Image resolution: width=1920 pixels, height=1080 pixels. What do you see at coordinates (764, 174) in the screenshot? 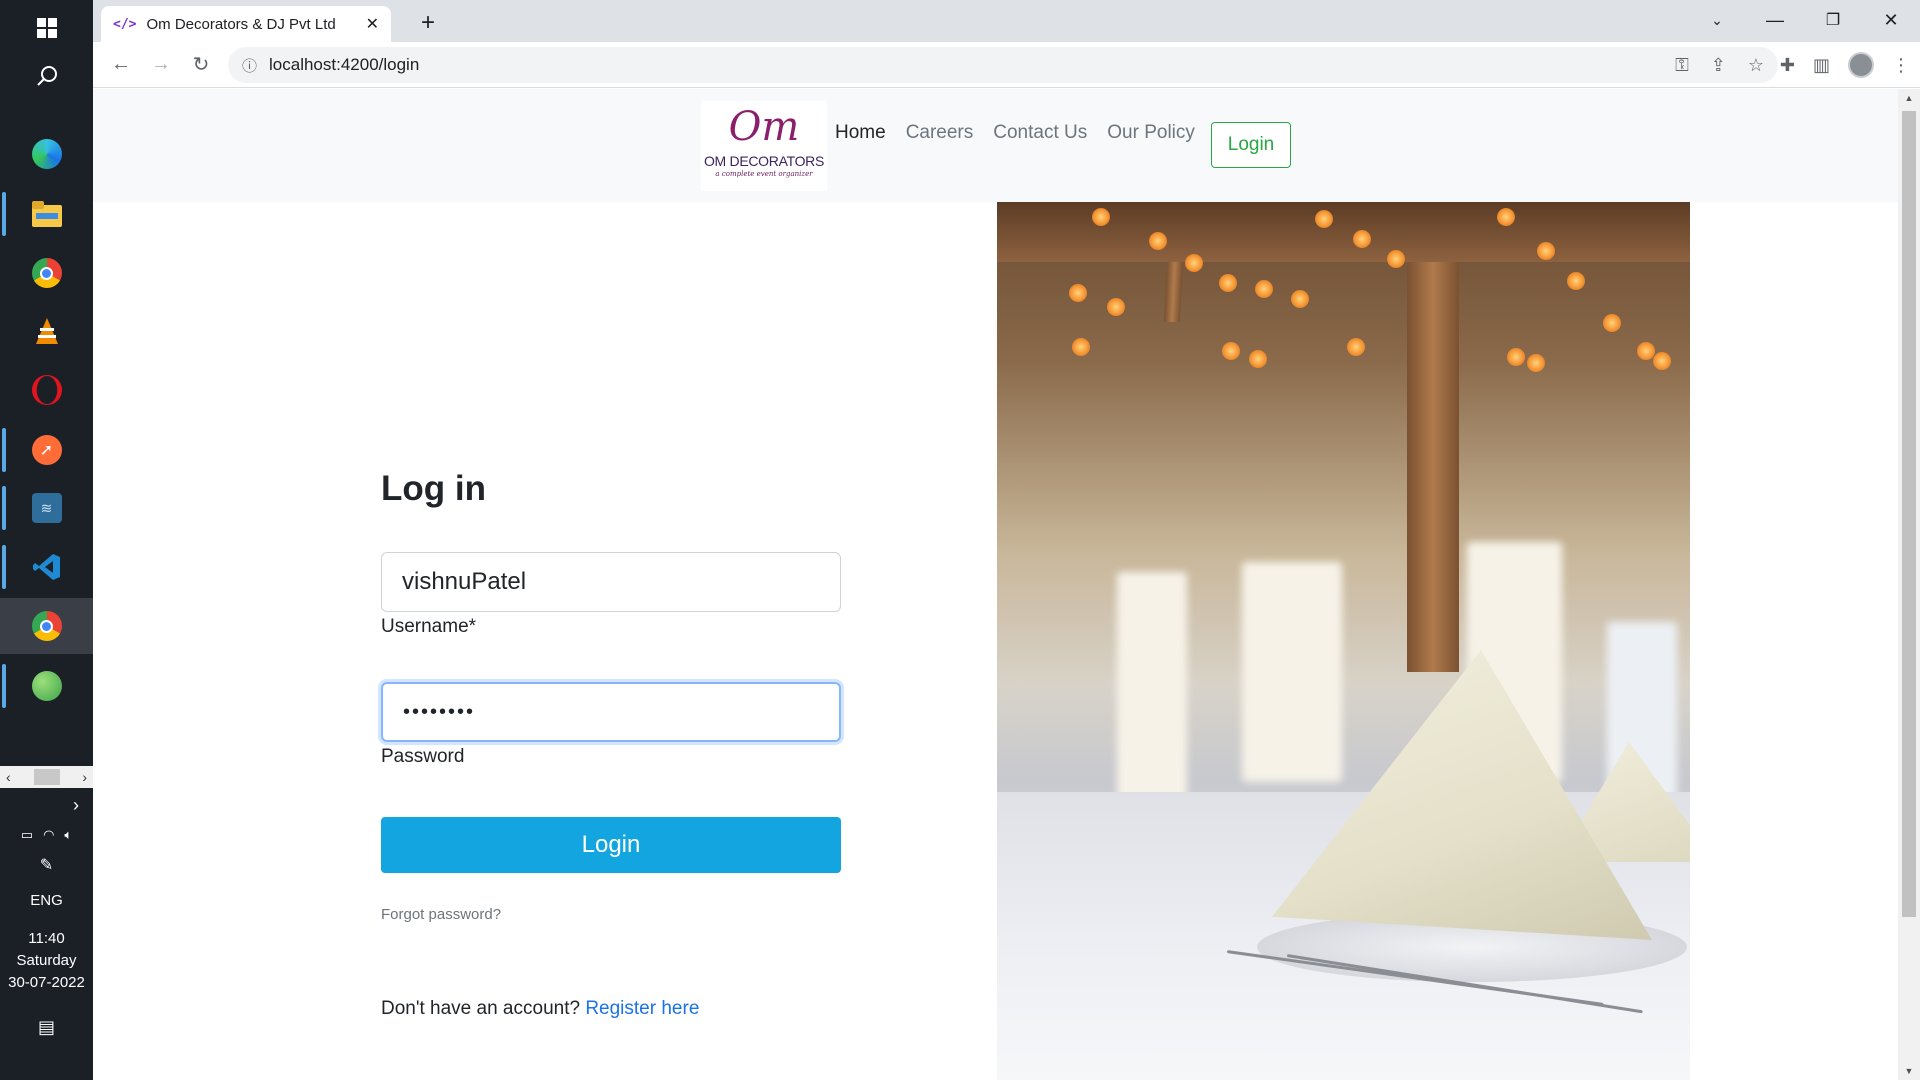
I see `logo-tagline: a complete event organizer` at bounding box center [764, 174].